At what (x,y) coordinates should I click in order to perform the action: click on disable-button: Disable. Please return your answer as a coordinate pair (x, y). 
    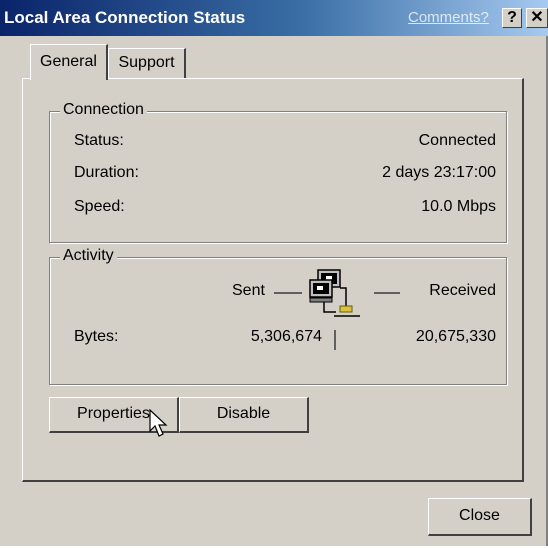
    Looking at the image, I should click on (244, 415).